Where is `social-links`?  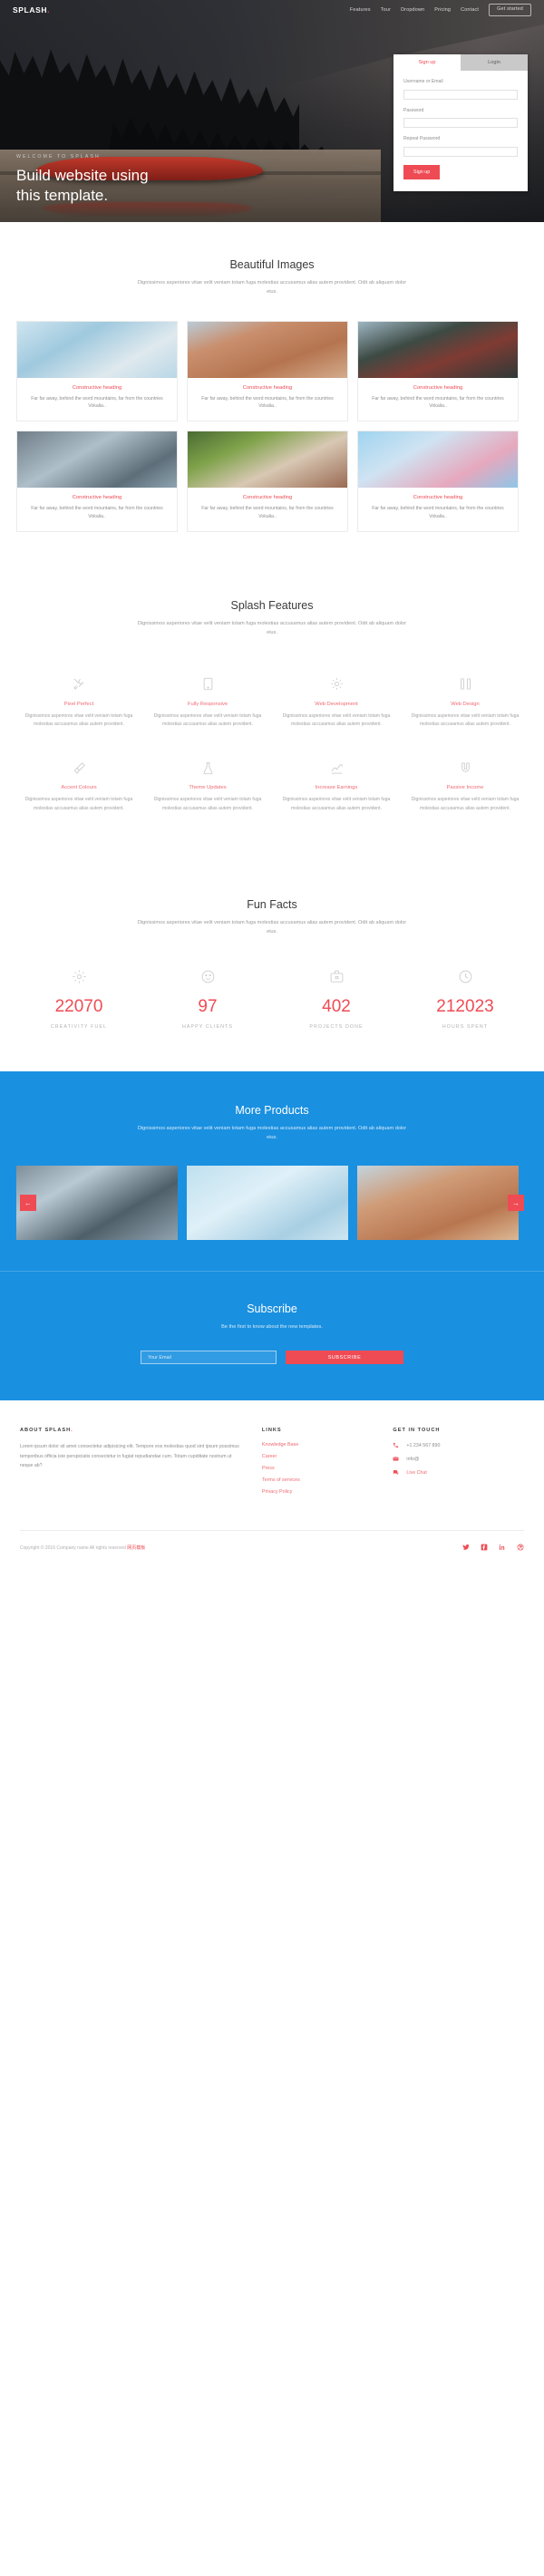 social-links is located at coordinates (493, 1547).